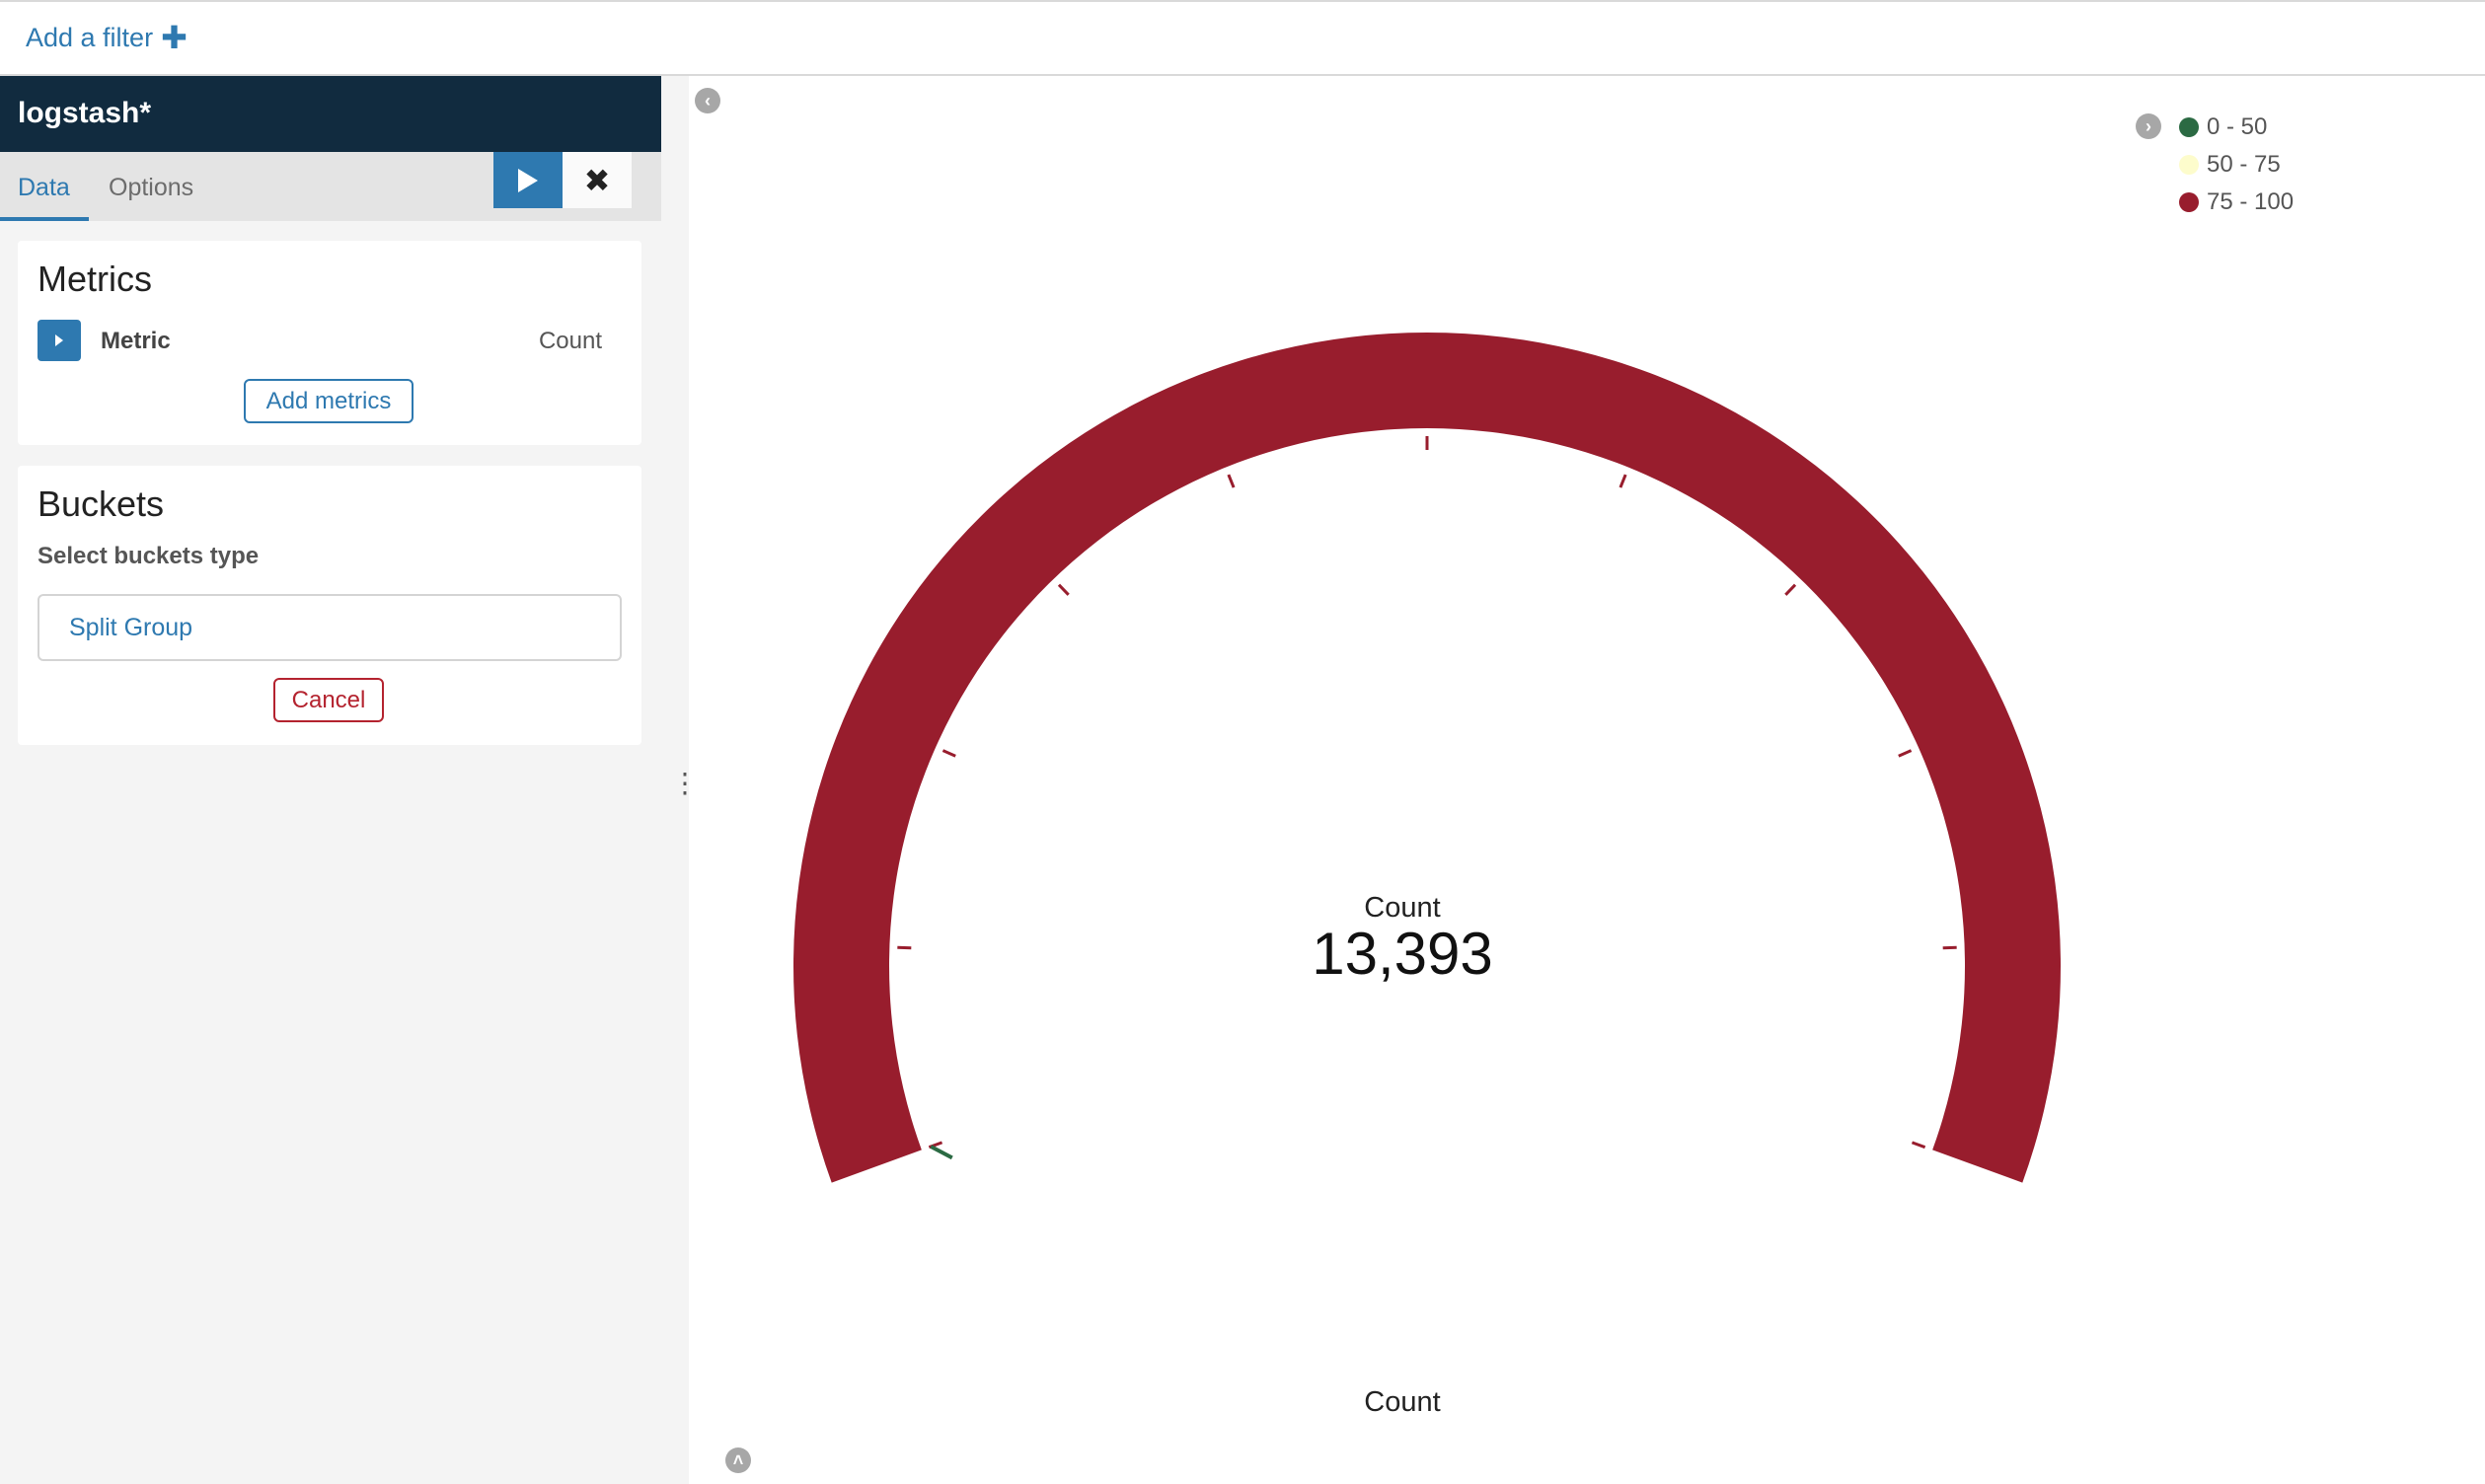 This screenshot has width=2485, height=1484. I want to click on metric-aggregation: Count, so click(570, 341).